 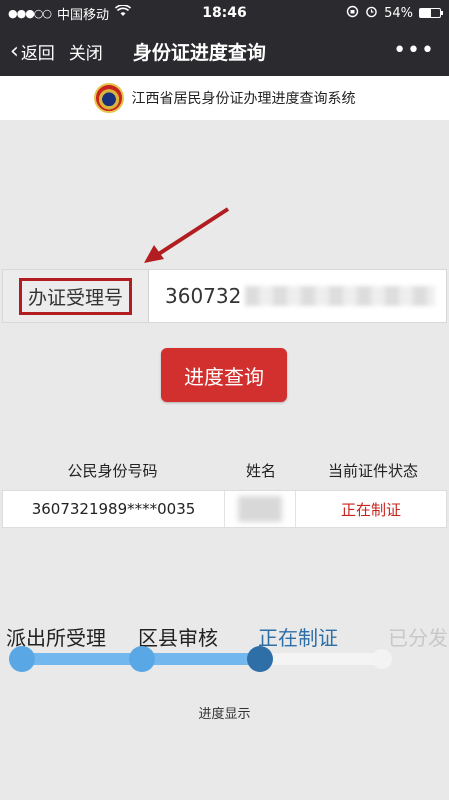 I want to click on carrier-label: 中国移动, so click(x=83, y=15).